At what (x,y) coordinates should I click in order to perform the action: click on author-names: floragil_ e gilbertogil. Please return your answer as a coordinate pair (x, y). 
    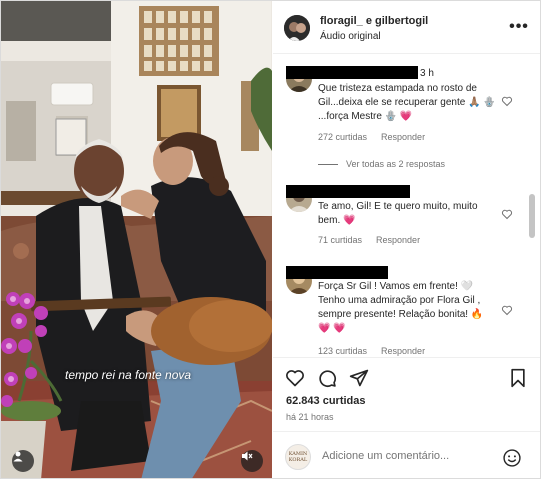
    Looking at the image, I should click on (374, 21).